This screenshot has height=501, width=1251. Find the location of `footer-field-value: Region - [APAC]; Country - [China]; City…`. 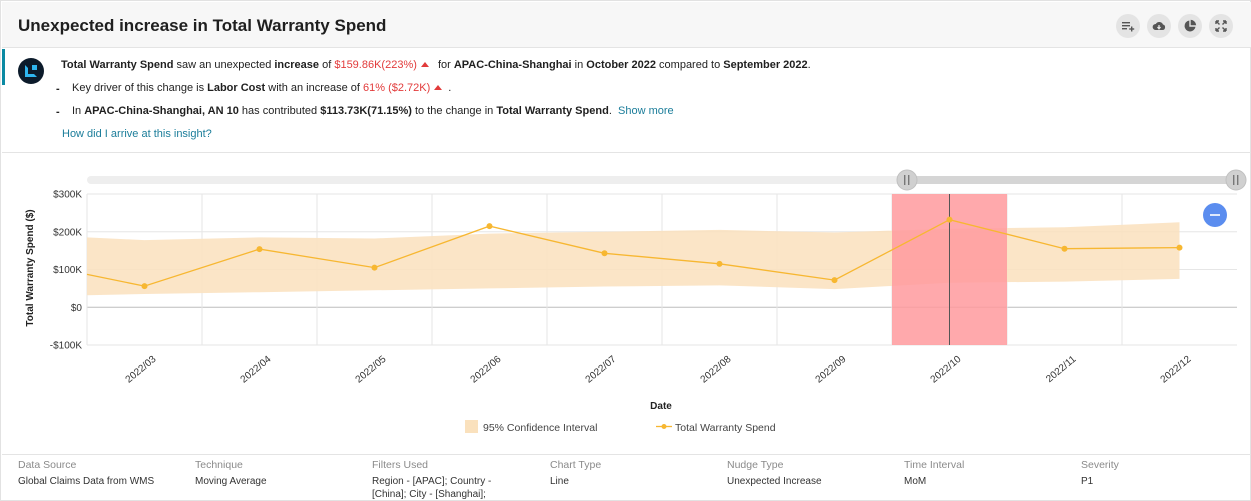

footer-field-value: Region - [APAC]; Country - [China]; City… is located at coordinates (432, 488).